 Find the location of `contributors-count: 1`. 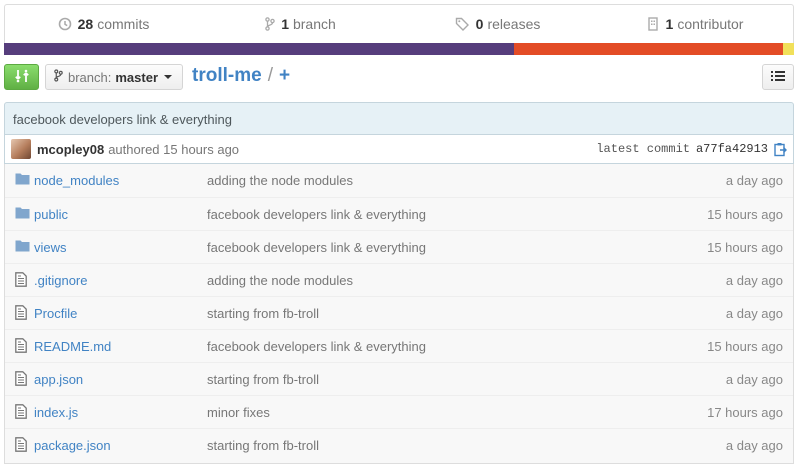

contributors-count: 1 is located at coordinates (669, 24).